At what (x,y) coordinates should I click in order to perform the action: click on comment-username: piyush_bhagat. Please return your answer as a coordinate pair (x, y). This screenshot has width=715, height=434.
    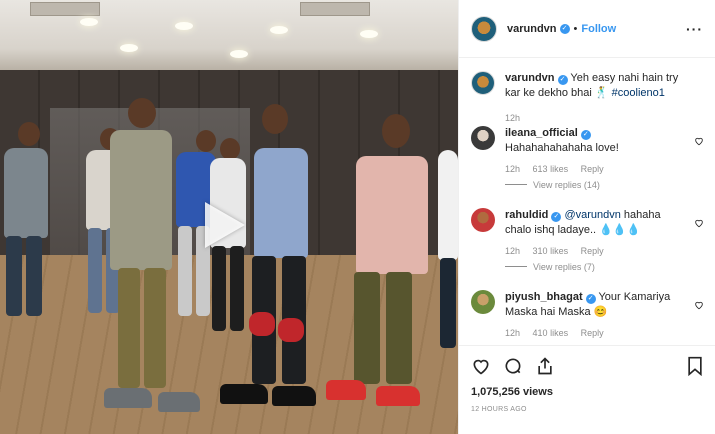
    Looking at the image, I should click on (544, 297).